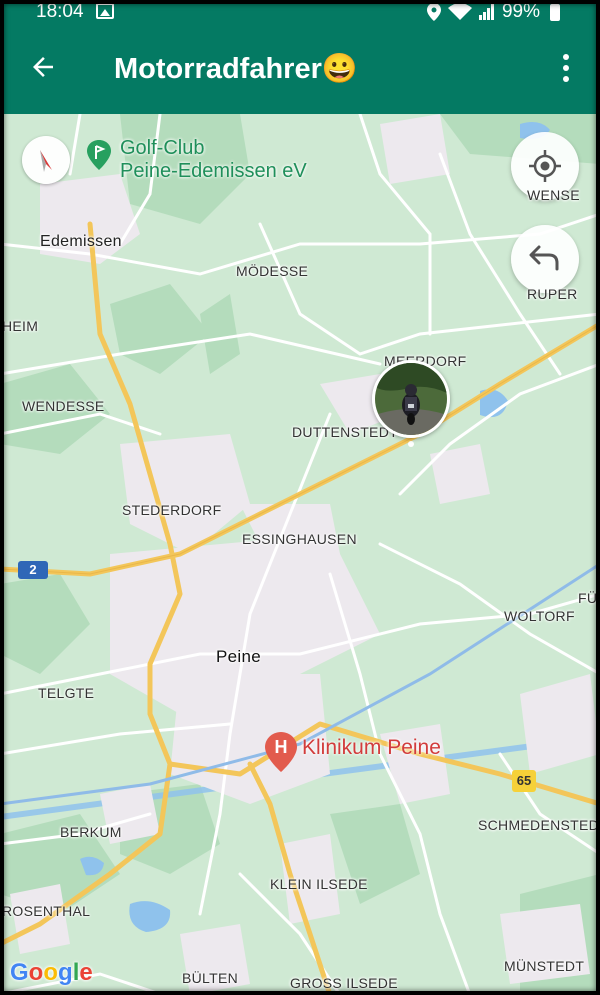  I want to click on label-wense: WENSE, so click(553, 195).